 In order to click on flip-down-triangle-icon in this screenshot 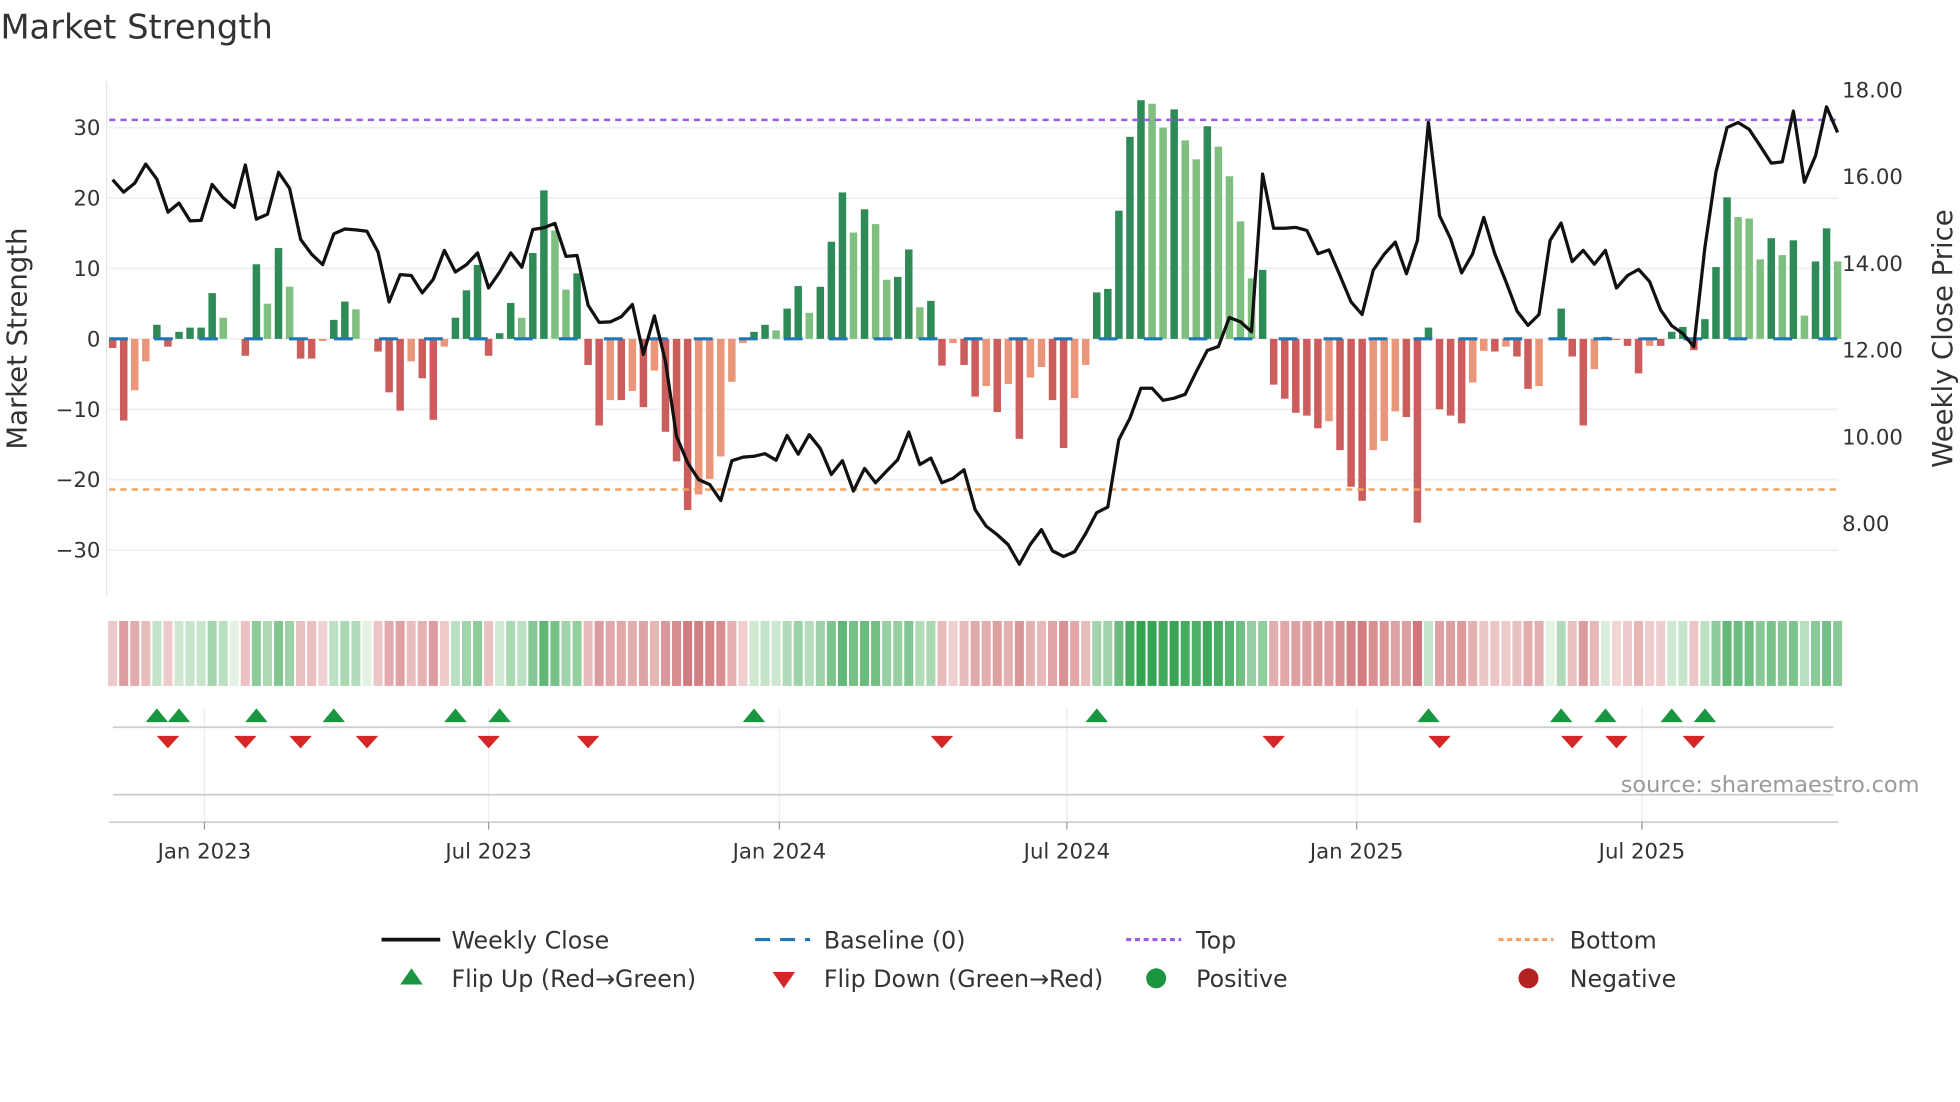, I will do `click(784, 980)`.